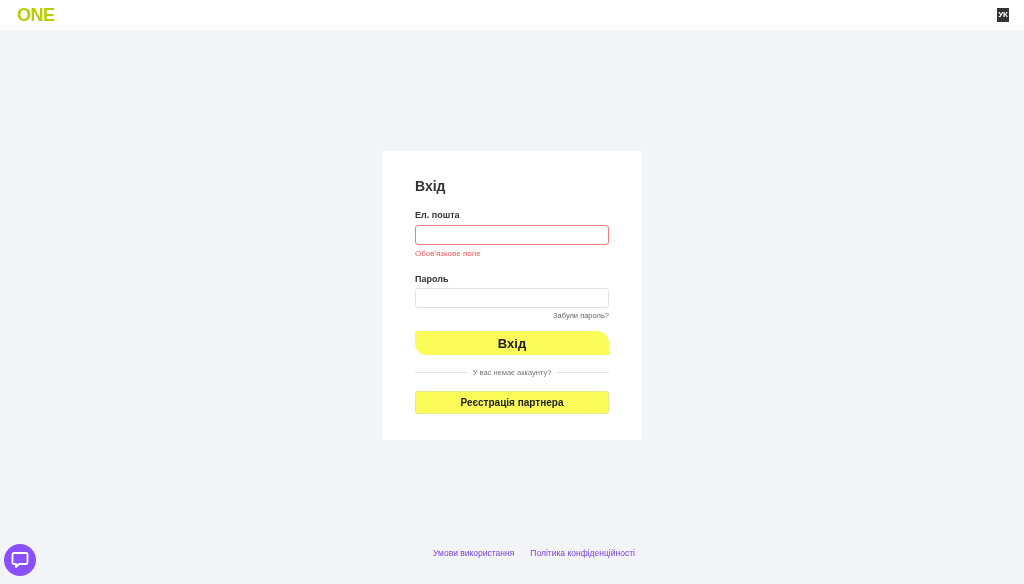 Image resolution: width=1024 pixels, height=584 pixels. Describe the element at coordinates (438, 215) in the screenshot. I see `field-label: Ел. пошта` at that location.